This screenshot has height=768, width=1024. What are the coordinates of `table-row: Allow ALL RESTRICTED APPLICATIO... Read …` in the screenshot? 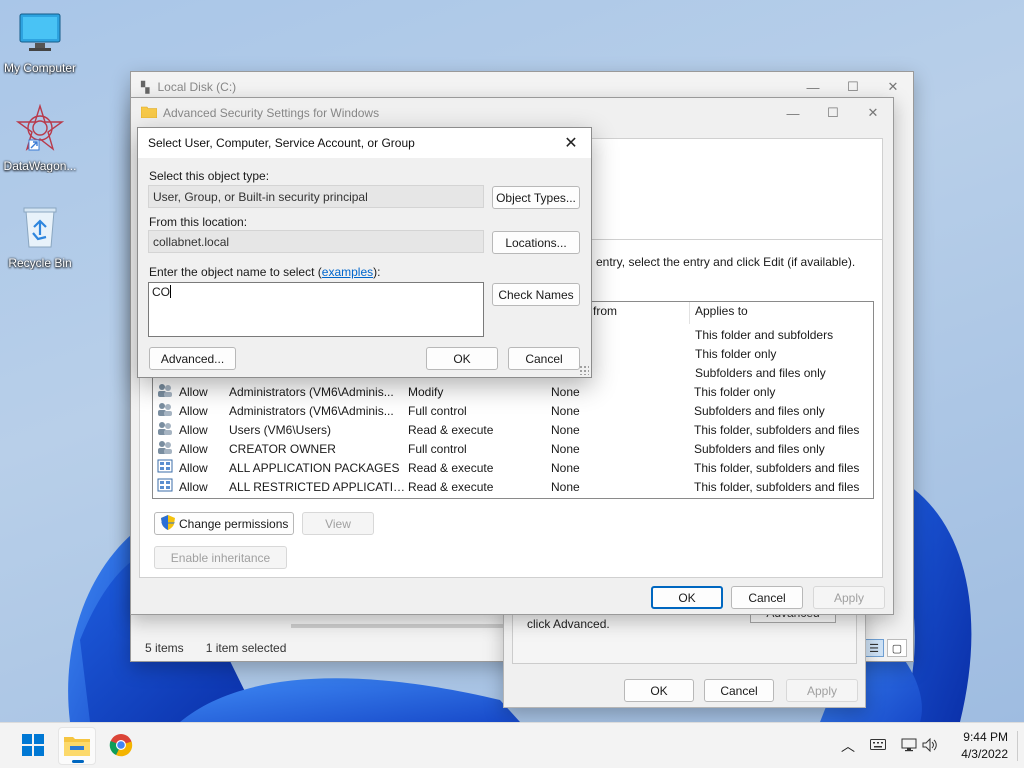 It's located at (513, 486).